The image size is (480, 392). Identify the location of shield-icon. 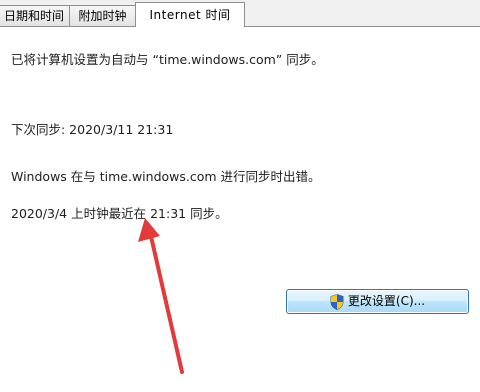
(337, 301).